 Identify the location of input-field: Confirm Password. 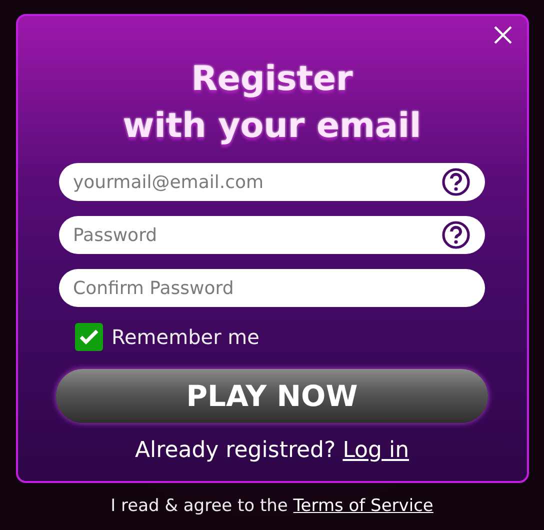
(272, 288).